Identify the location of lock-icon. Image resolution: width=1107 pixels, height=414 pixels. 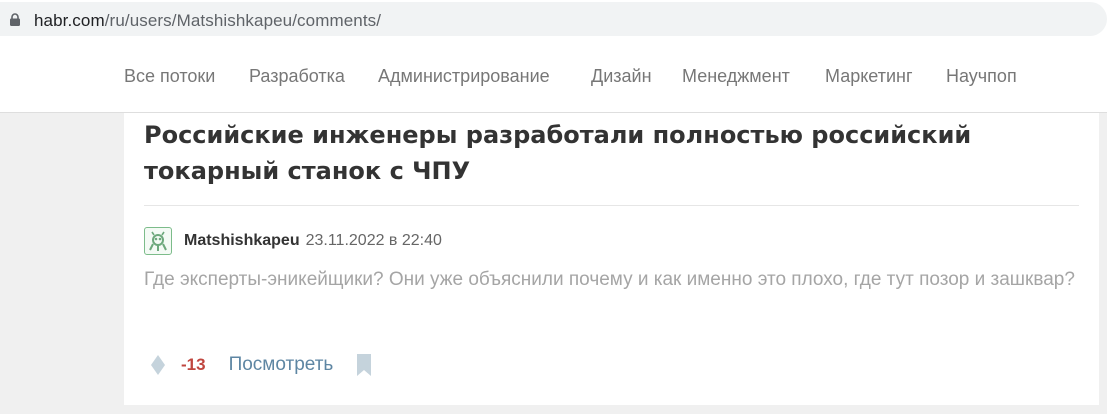
(15, 19).